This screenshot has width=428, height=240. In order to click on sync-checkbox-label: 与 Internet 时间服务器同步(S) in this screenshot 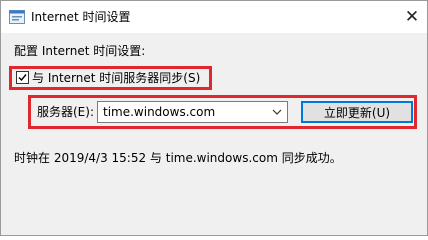, I will do `click(116, 78)`.